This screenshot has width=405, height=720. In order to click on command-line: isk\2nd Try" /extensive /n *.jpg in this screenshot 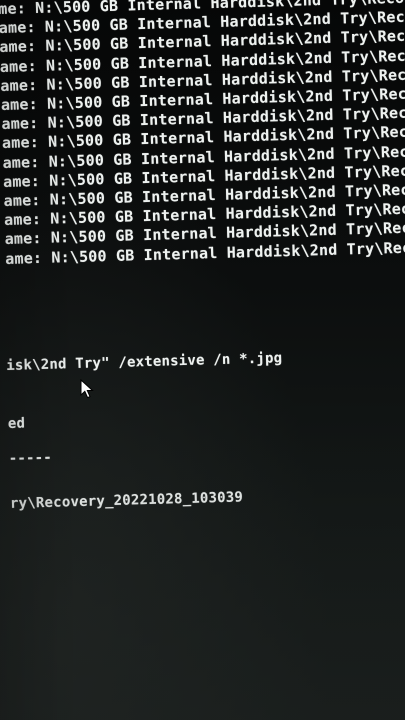, I will do `click(144, 362)`.